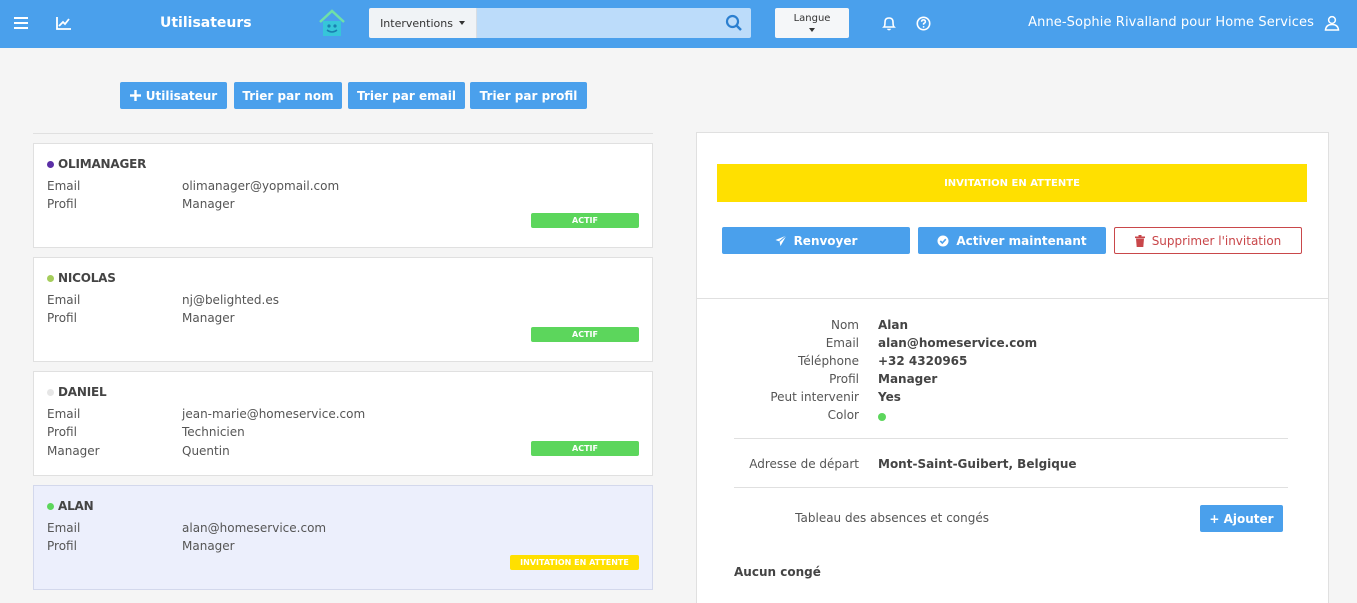 This screenshot has height=603, width=1357. I want to click on search-icon, so click(734, 23).